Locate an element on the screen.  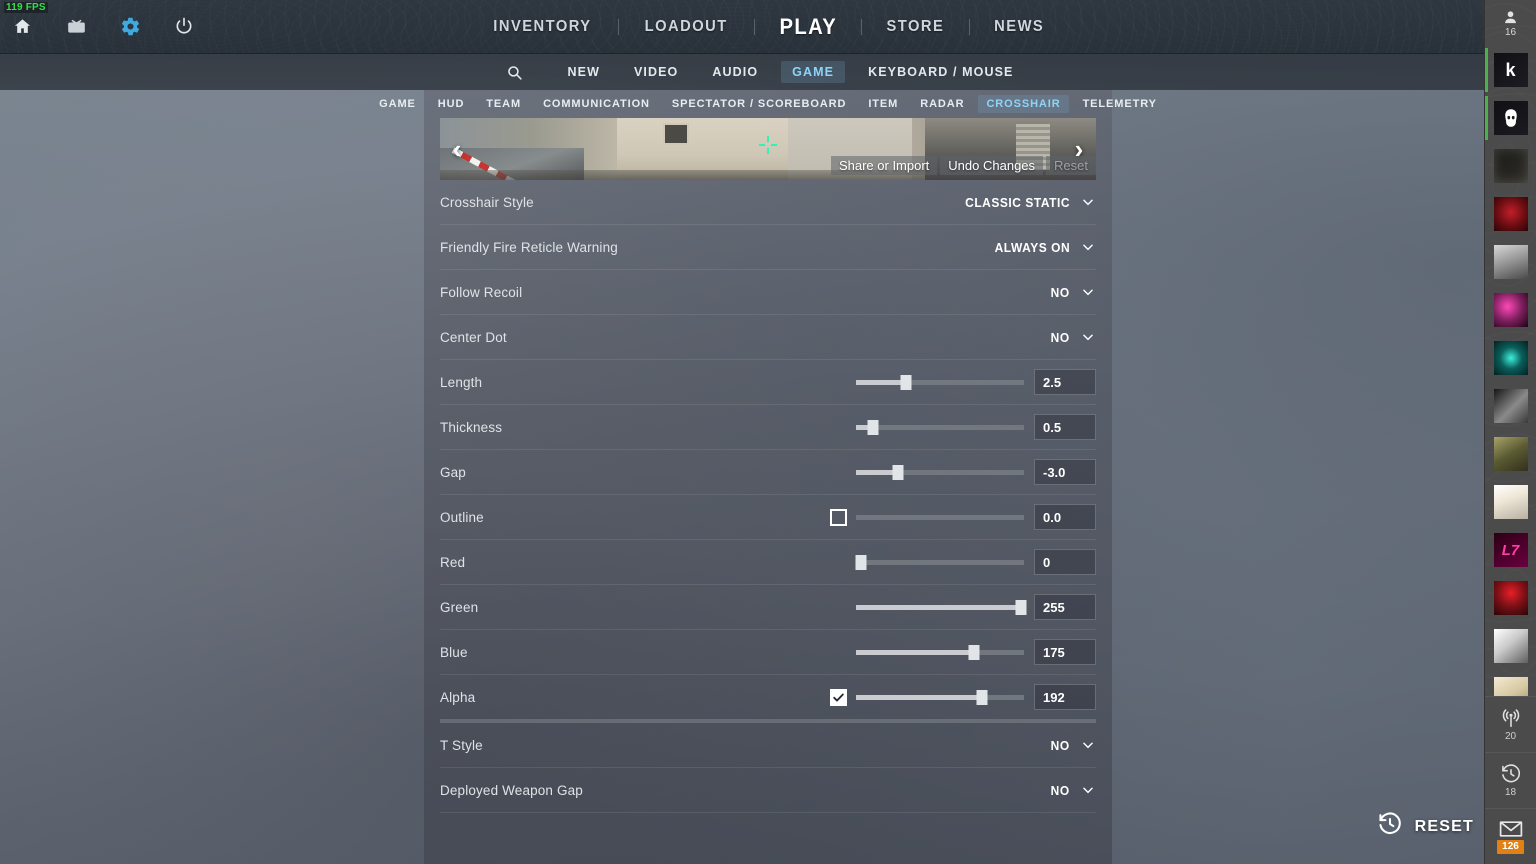
setting-label: Length is located at coordinates (461, 382).